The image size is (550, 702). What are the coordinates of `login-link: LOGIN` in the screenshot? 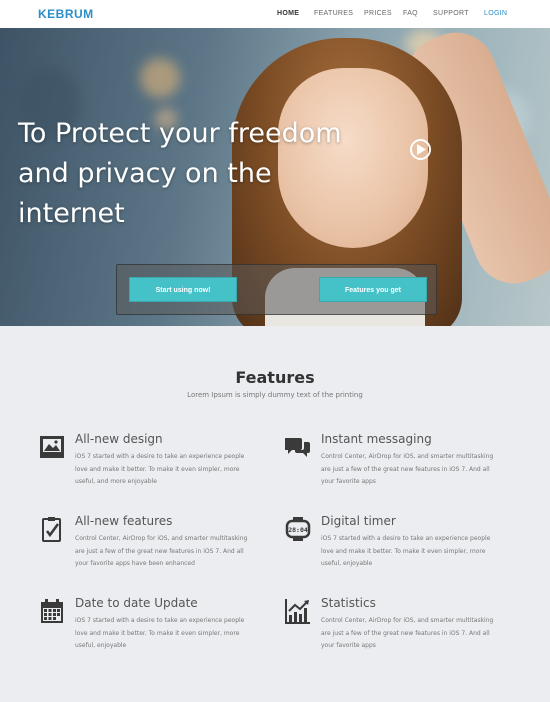 It's located at (495, 13).